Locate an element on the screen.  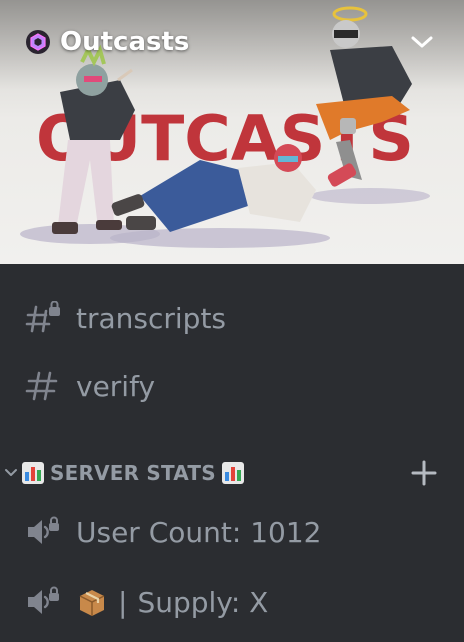
create-channel-plus-icon is located at coordinates (424, 473).